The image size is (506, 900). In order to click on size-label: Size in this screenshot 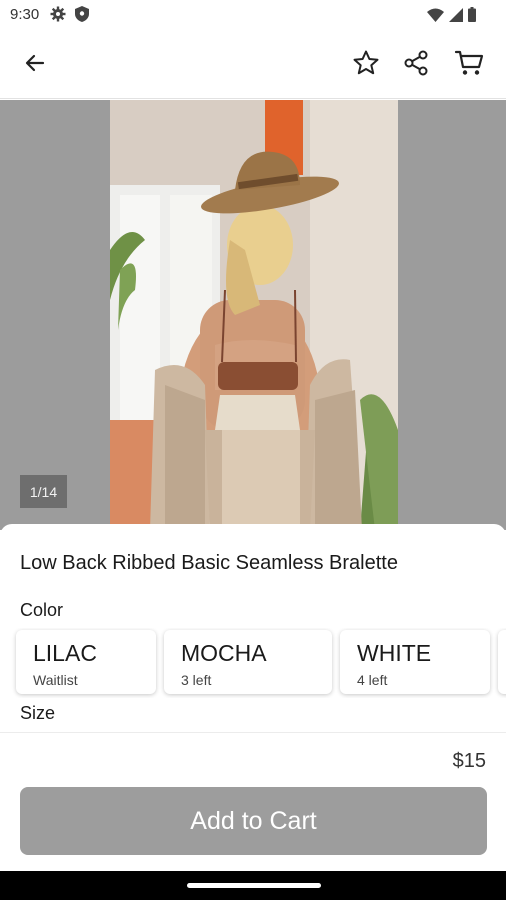, I will do `click(38, 713)`.